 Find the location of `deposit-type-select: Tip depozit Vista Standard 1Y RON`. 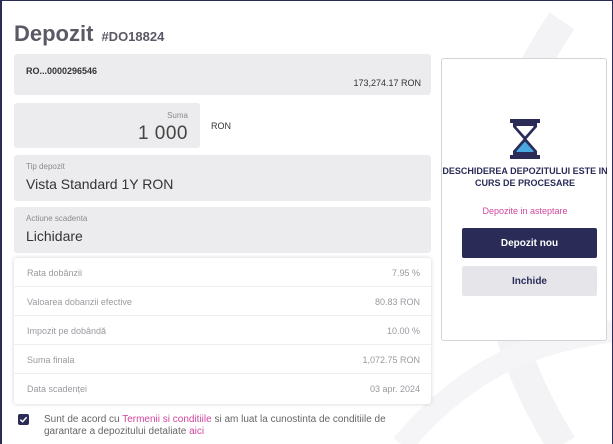

deposit-type-select: Tip depozit Vista Standard 1Y RON is located at coordinates (222, 178).